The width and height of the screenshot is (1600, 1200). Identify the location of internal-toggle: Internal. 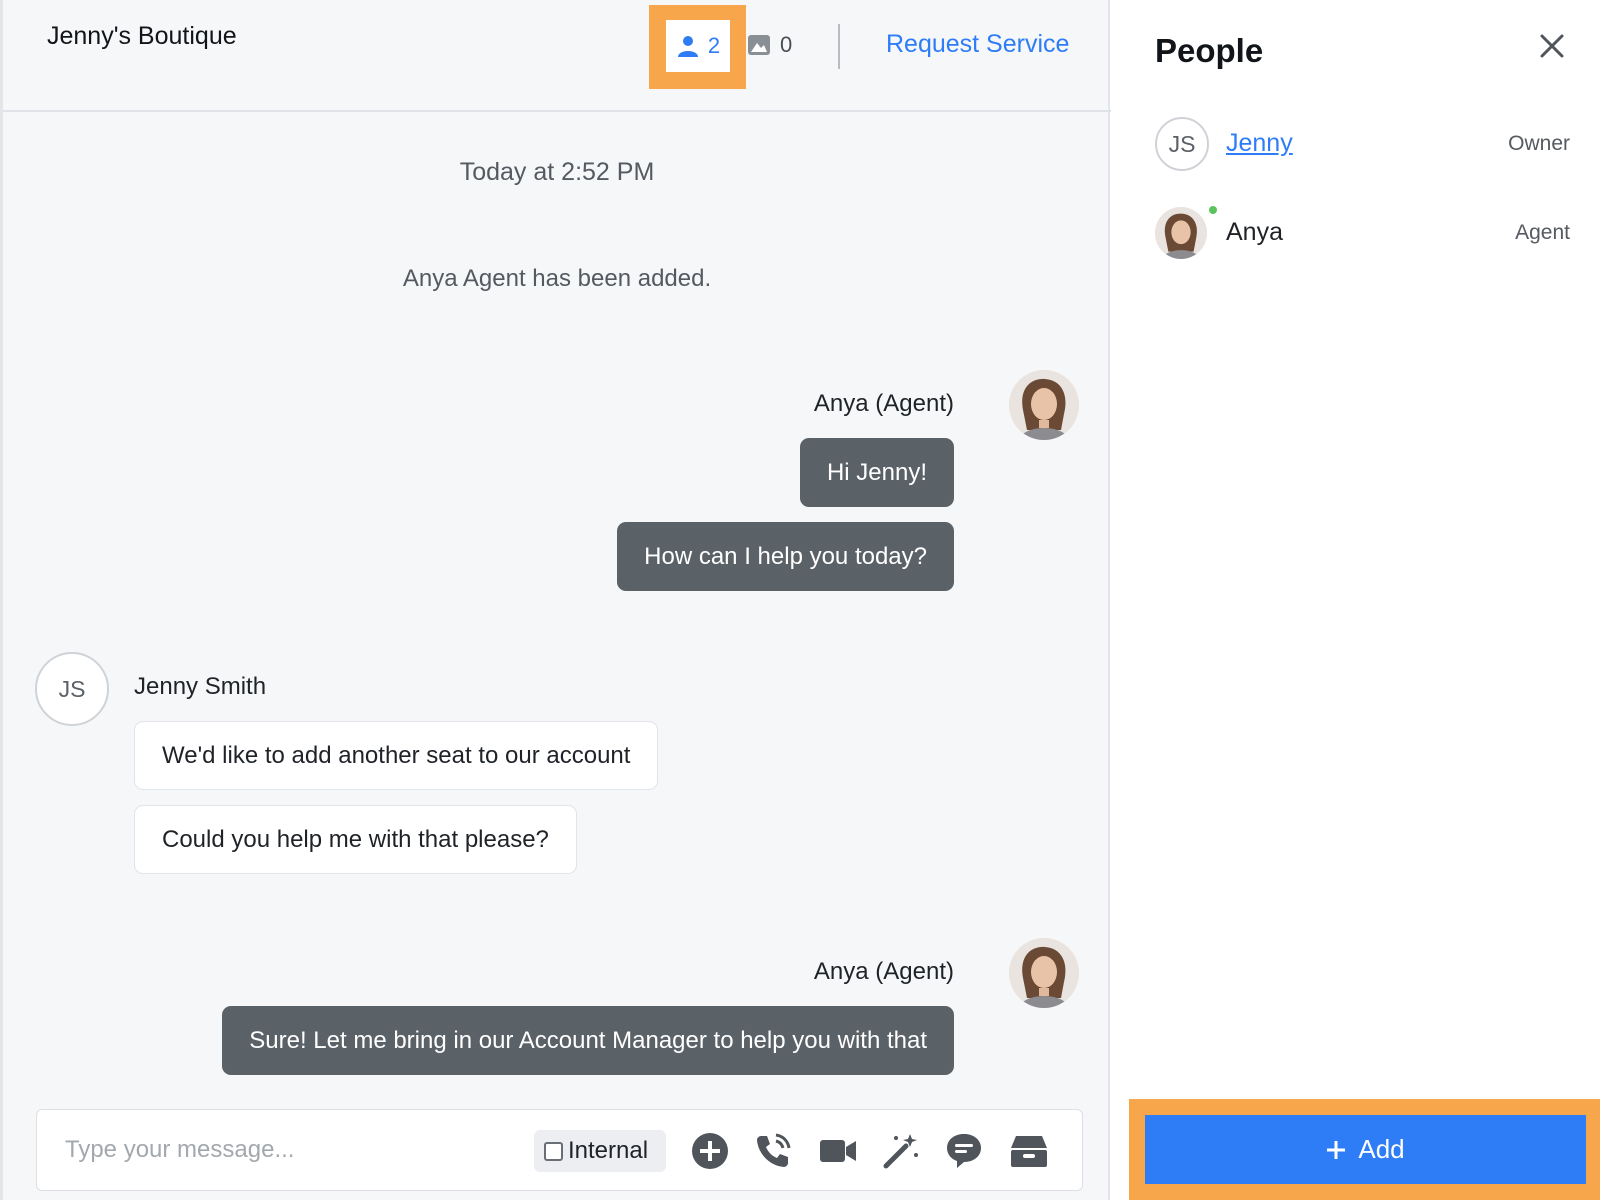
(600, 1151).